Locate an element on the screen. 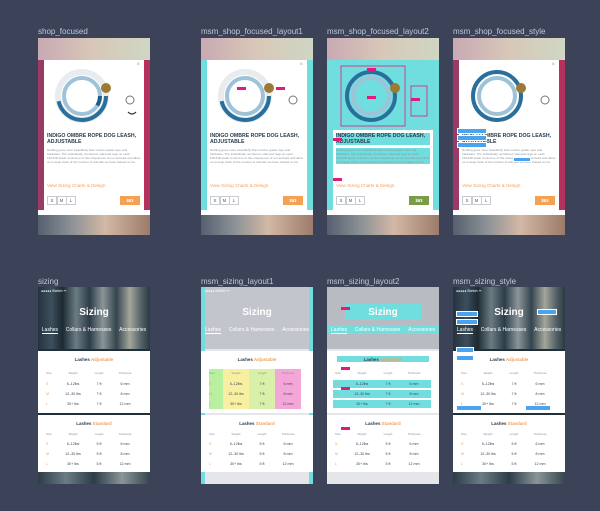 This screenshot has width=600, height=511. artboard-label-sizing-style: msm_sizing_style is located at coordinates (484, 281).